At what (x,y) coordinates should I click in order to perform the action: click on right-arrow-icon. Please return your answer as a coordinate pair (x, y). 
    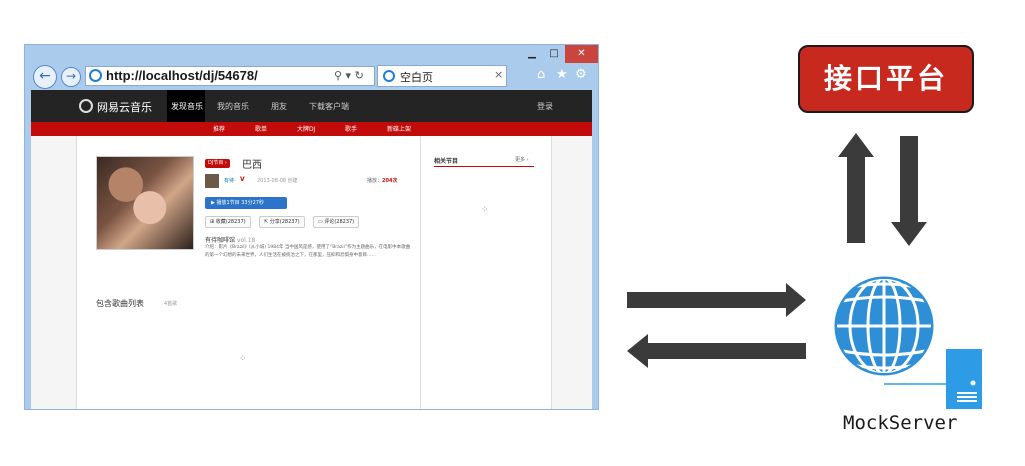
    Looking at the image, I should click on (716, 300).